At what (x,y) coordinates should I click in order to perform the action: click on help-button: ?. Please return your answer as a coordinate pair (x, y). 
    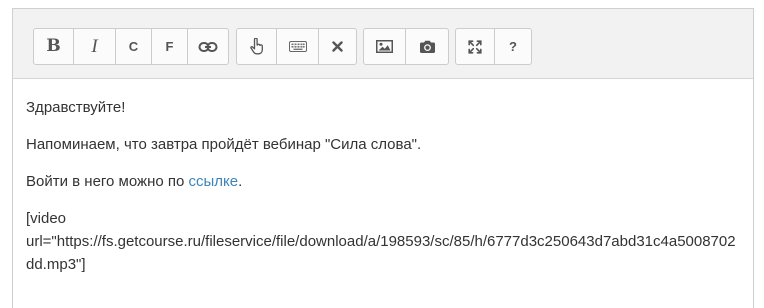
    Looking at the image, I should click on (513, 46).